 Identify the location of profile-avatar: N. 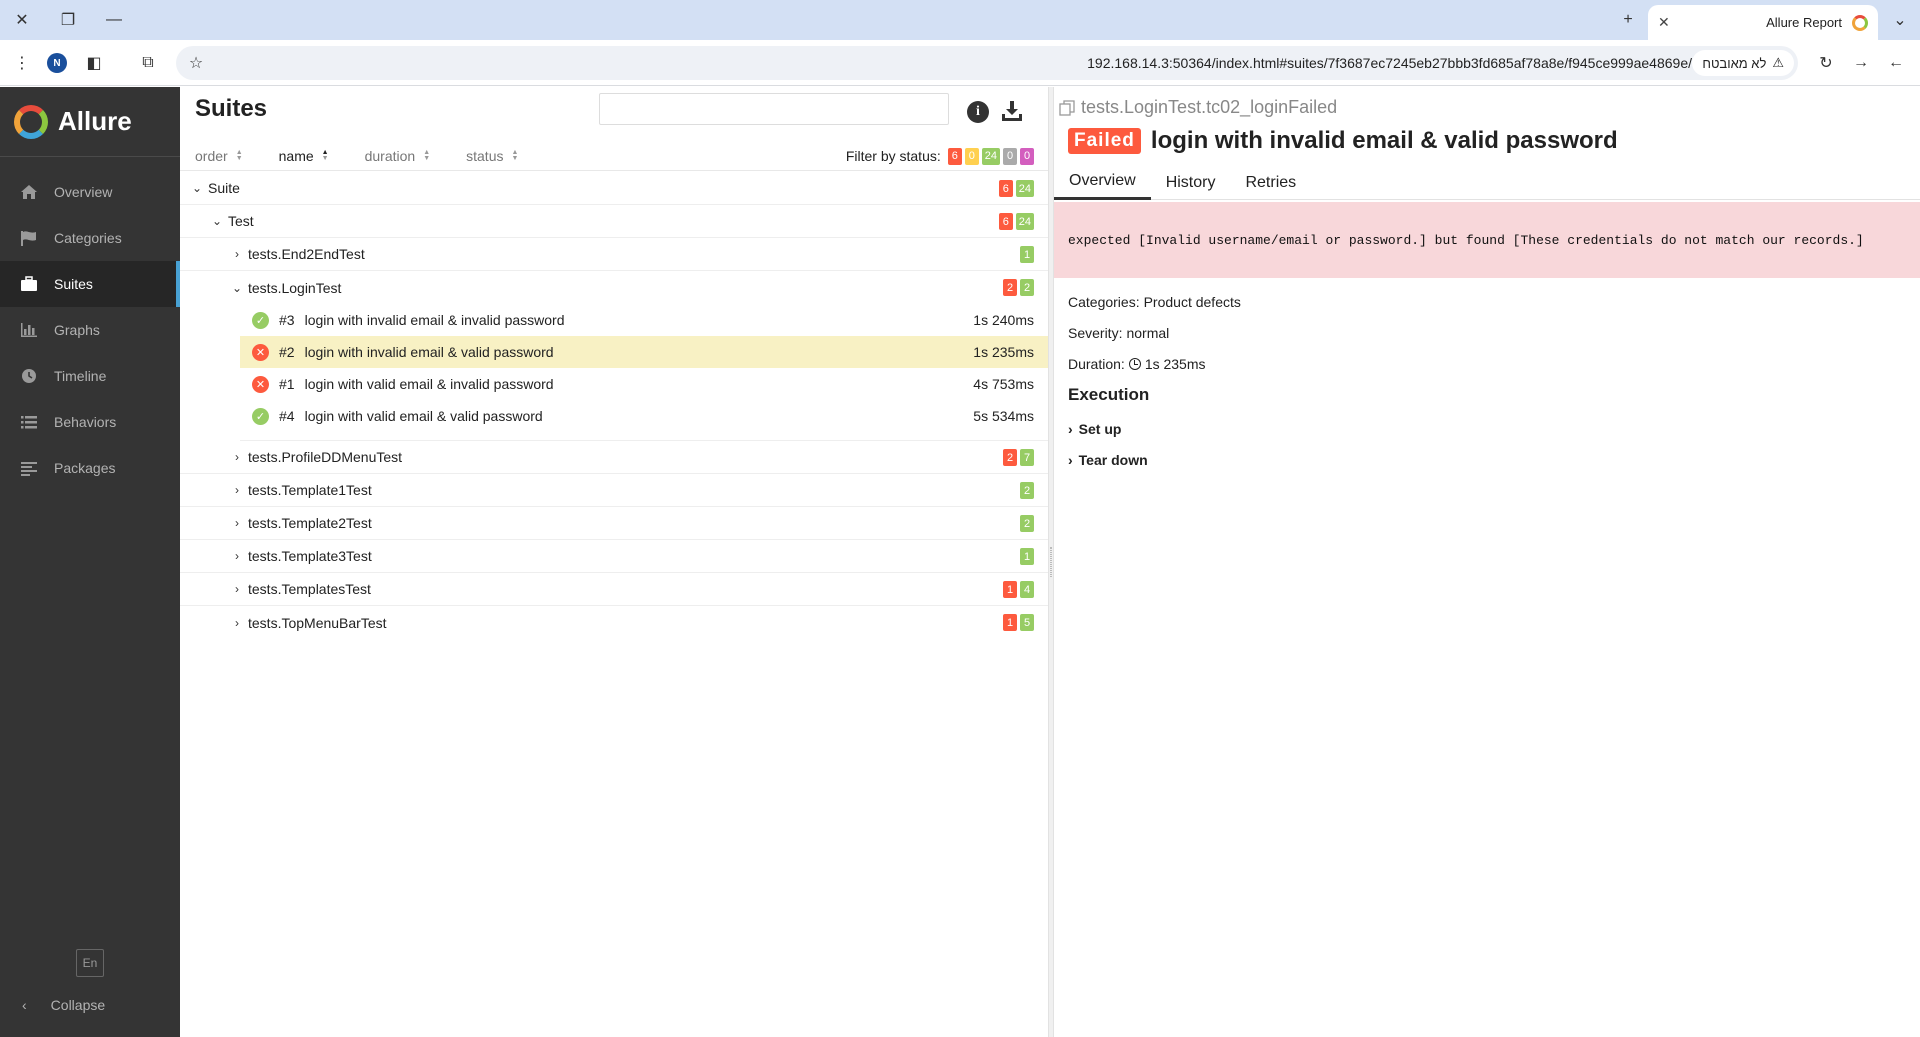
(57, 63).